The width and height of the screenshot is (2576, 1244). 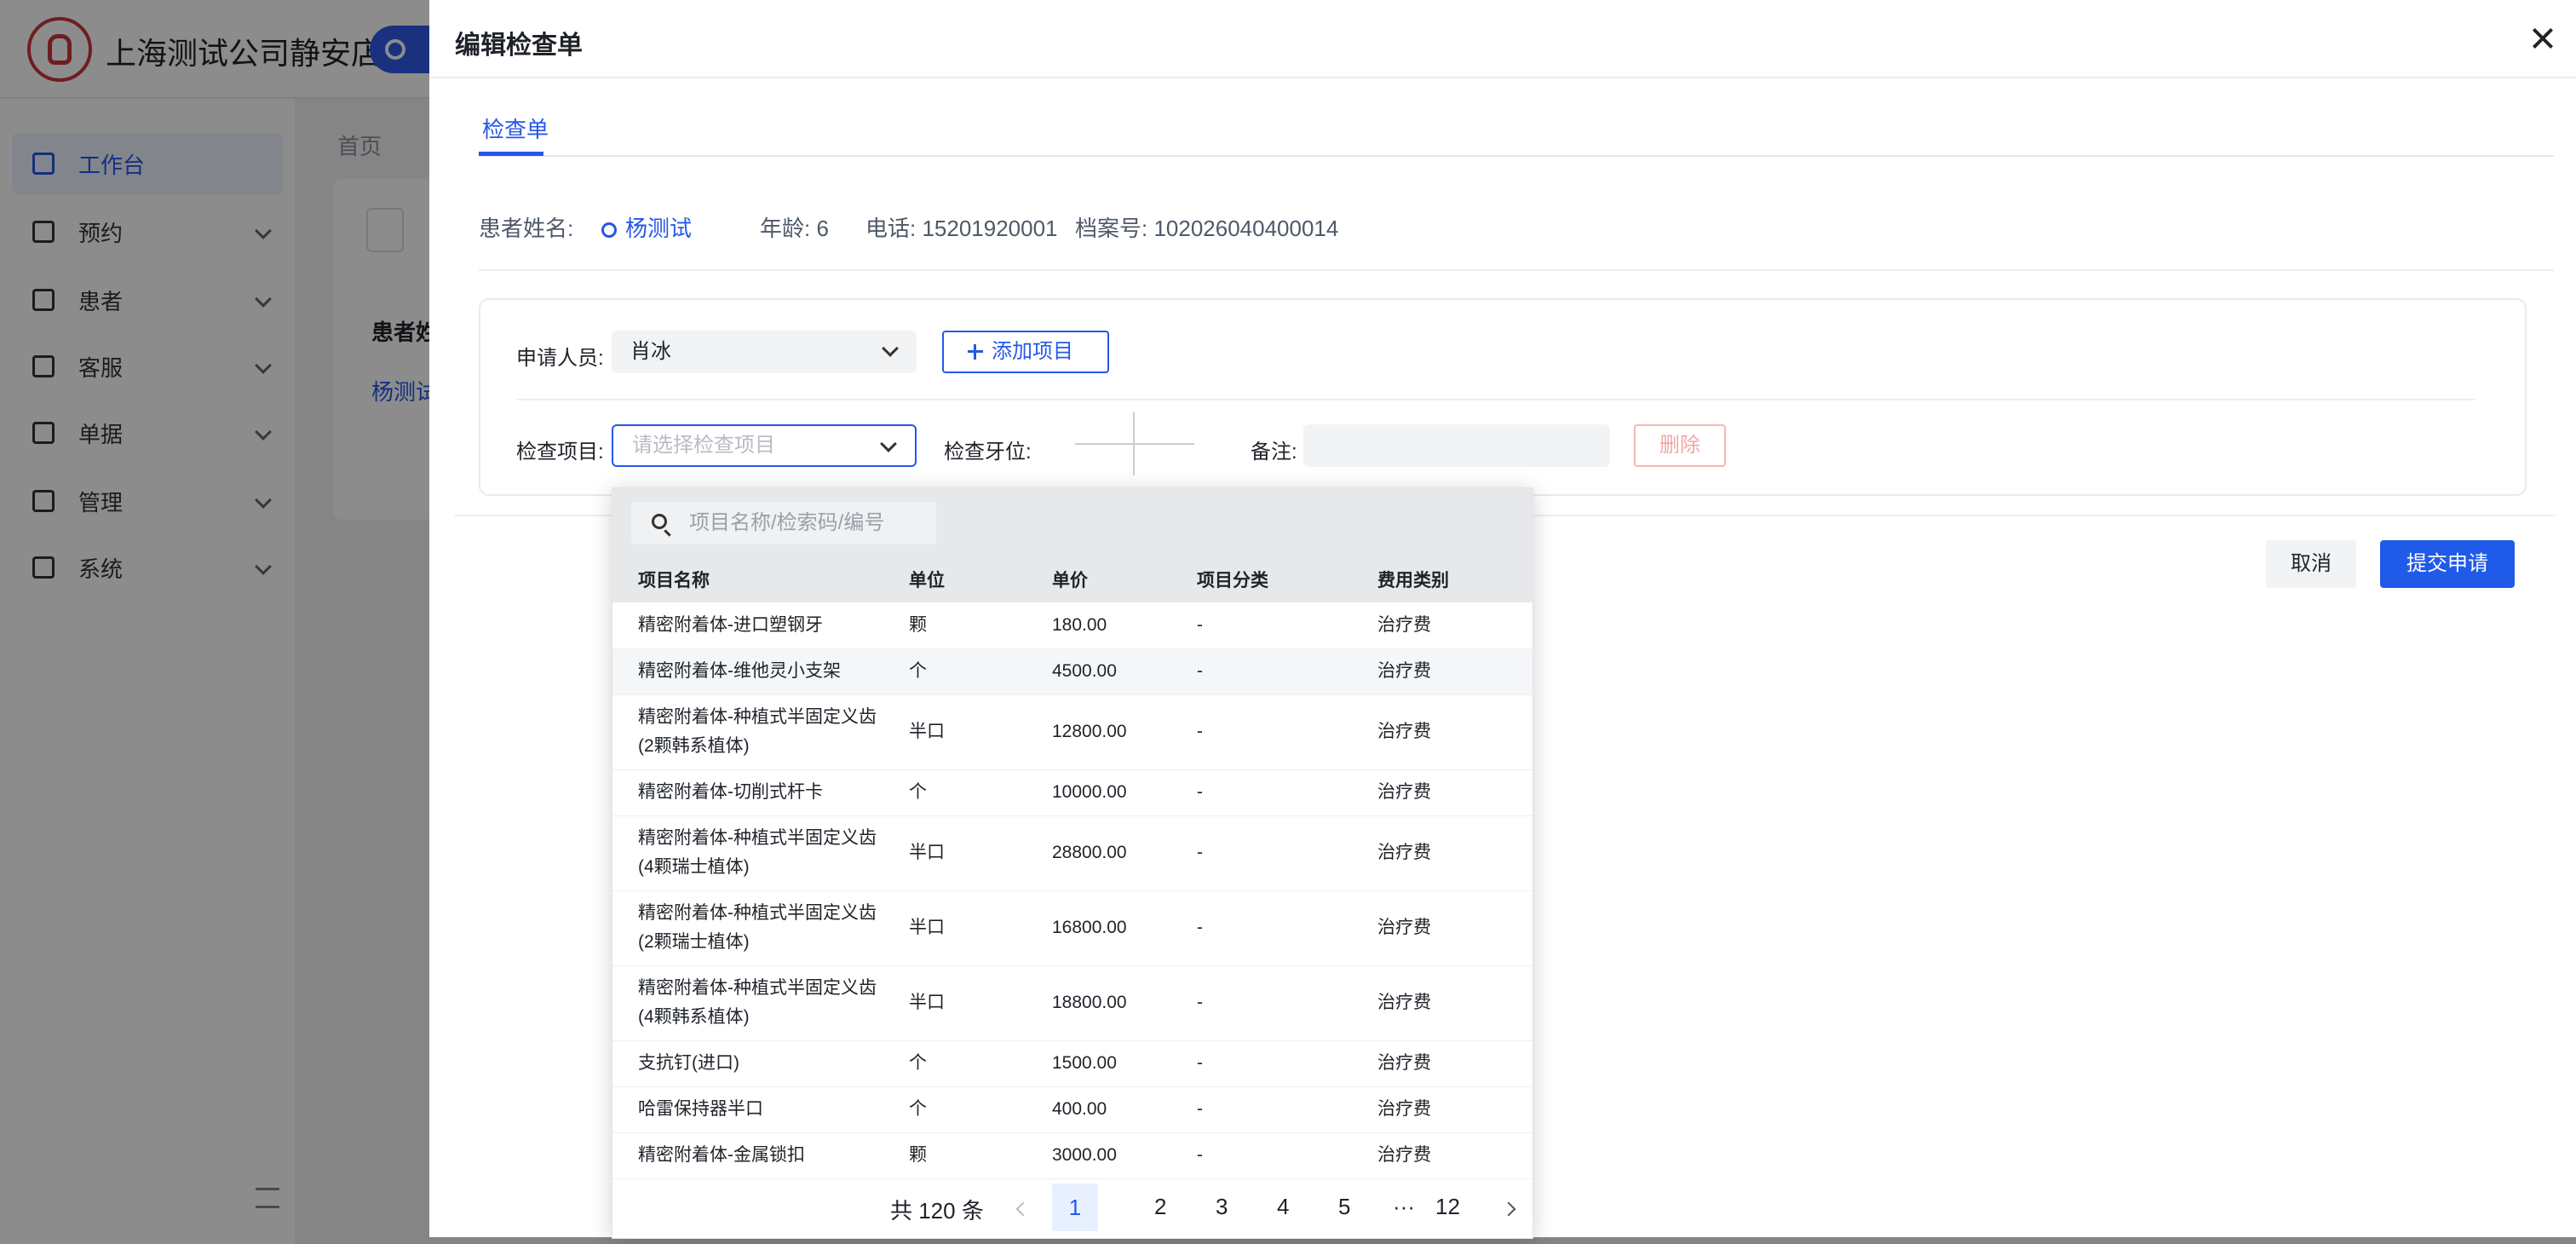 I want to click on delete-button: 删除, so click(x=1680, y=446).